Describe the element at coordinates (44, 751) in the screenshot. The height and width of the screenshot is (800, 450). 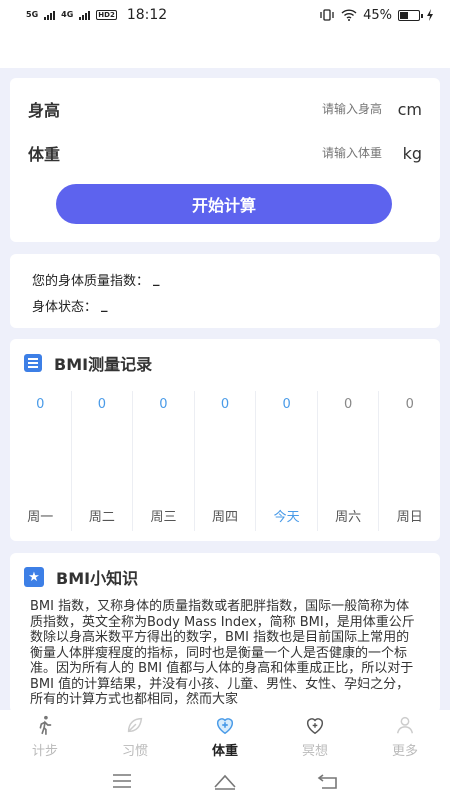
I see `tab-label: 计步` at that location.